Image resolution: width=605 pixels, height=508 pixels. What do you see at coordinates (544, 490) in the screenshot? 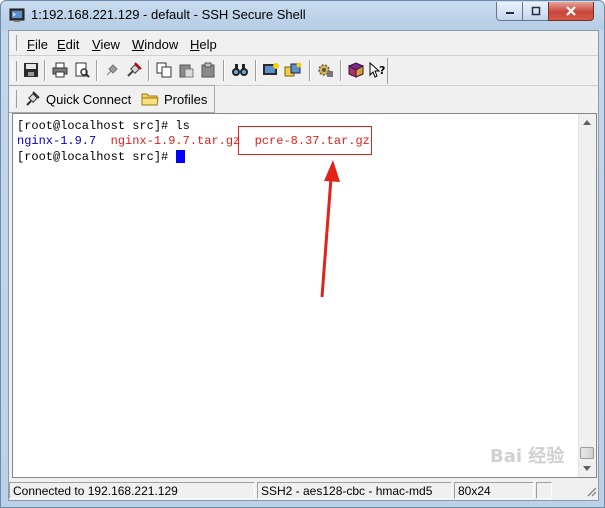
I see `status-extra` at bounding box center [544, 490].